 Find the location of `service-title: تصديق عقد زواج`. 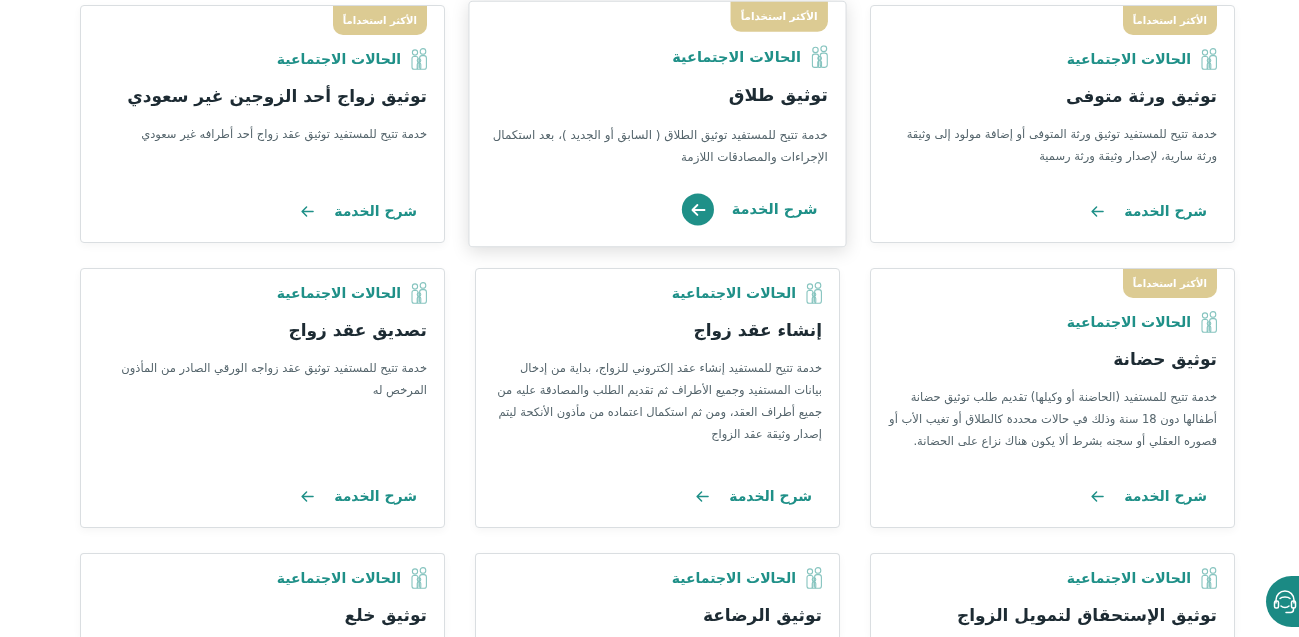

service-title: تصديق عقد زواج is located at coordinates (357, 331).